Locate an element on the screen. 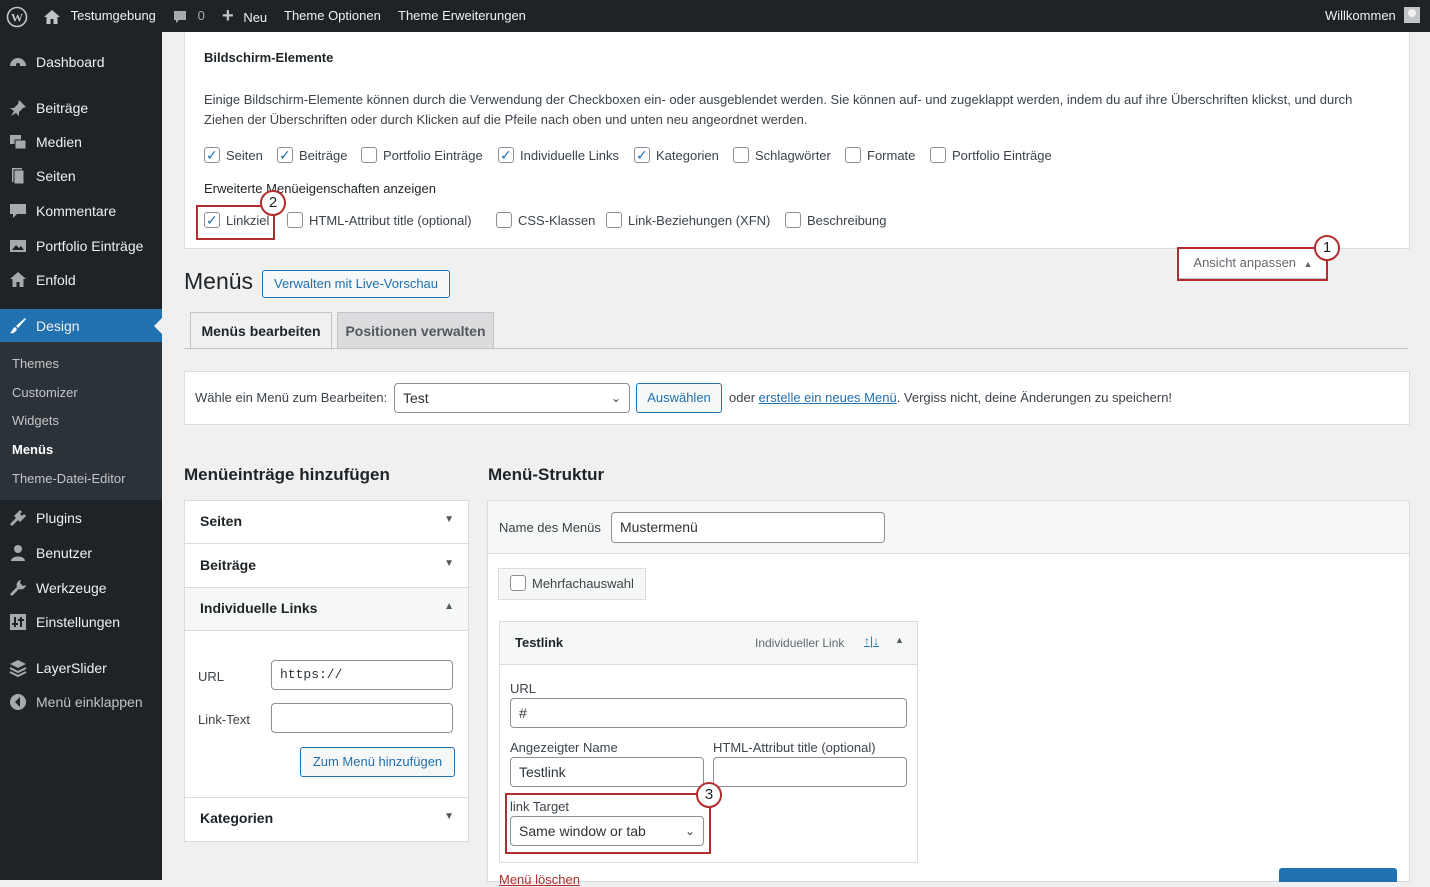 This screenshot has height=887, width=1430. custom-link-url-input: https:// is located at coordinates (362, 675).